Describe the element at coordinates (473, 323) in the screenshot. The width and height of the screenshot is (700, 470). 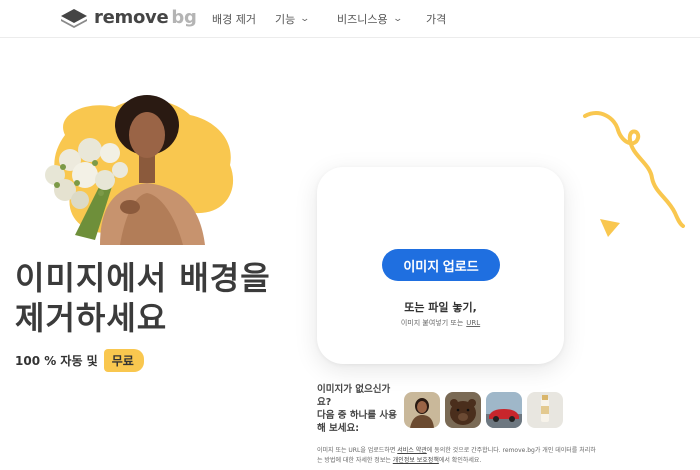
I see `url-link: URL` at that location.